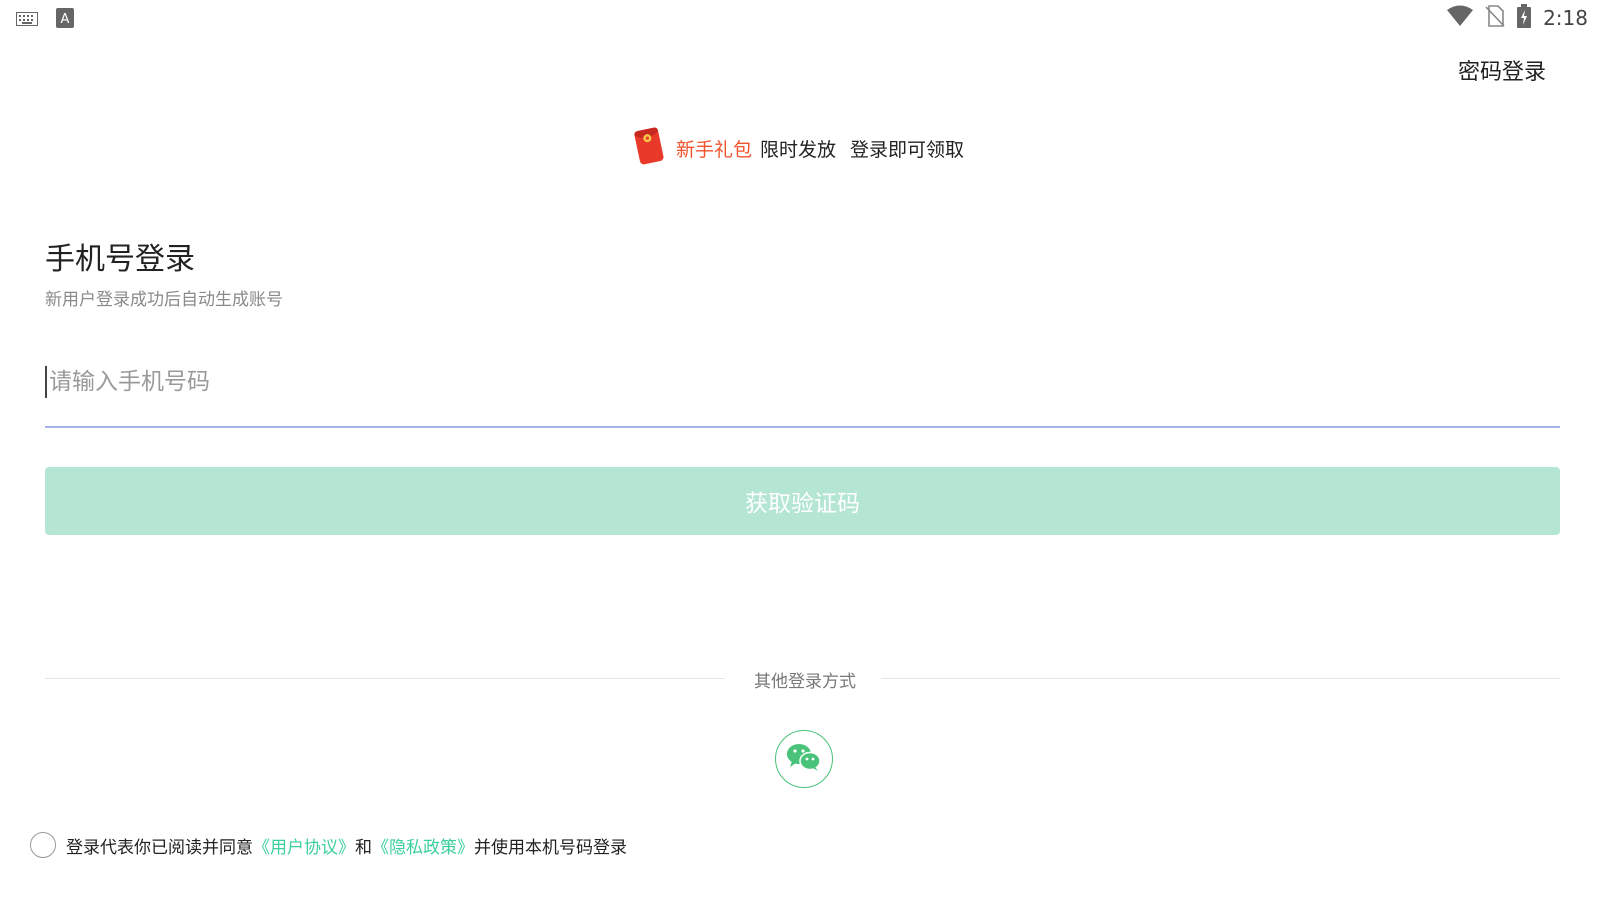  What do you see at coordinates (649, 148) in the screenshot?
I see `red-envelope-icon` at bounding box center [649, 148].